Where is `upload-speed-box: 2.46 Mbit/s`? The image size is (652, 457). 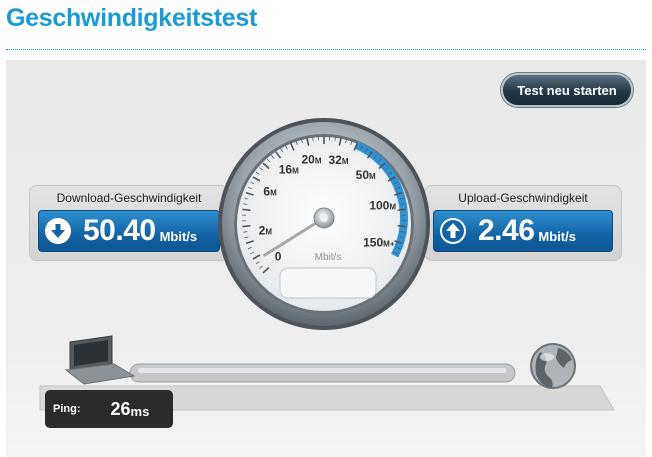
upload-speed-box: 2.46 Mbit/s is located at coordinates (523, 231).